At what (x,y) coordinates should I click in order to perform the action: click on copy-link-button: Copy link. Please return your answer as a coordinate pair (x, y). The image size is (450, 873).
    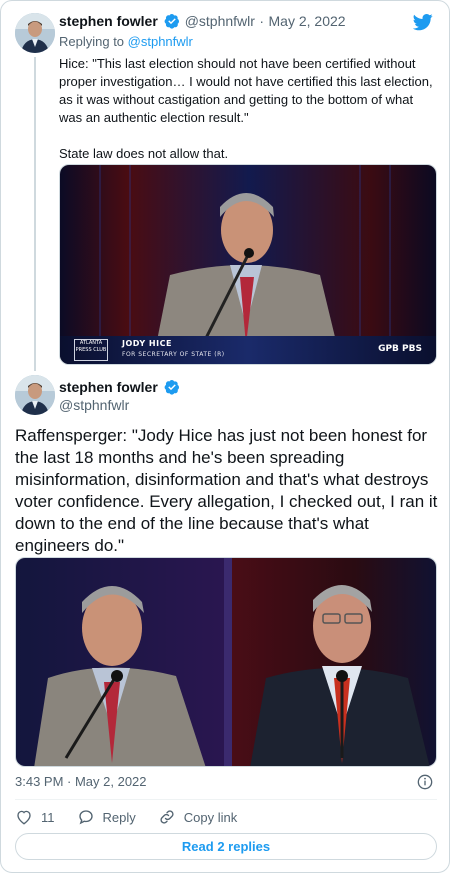
    Looking at the image, I should click on (197, 817).